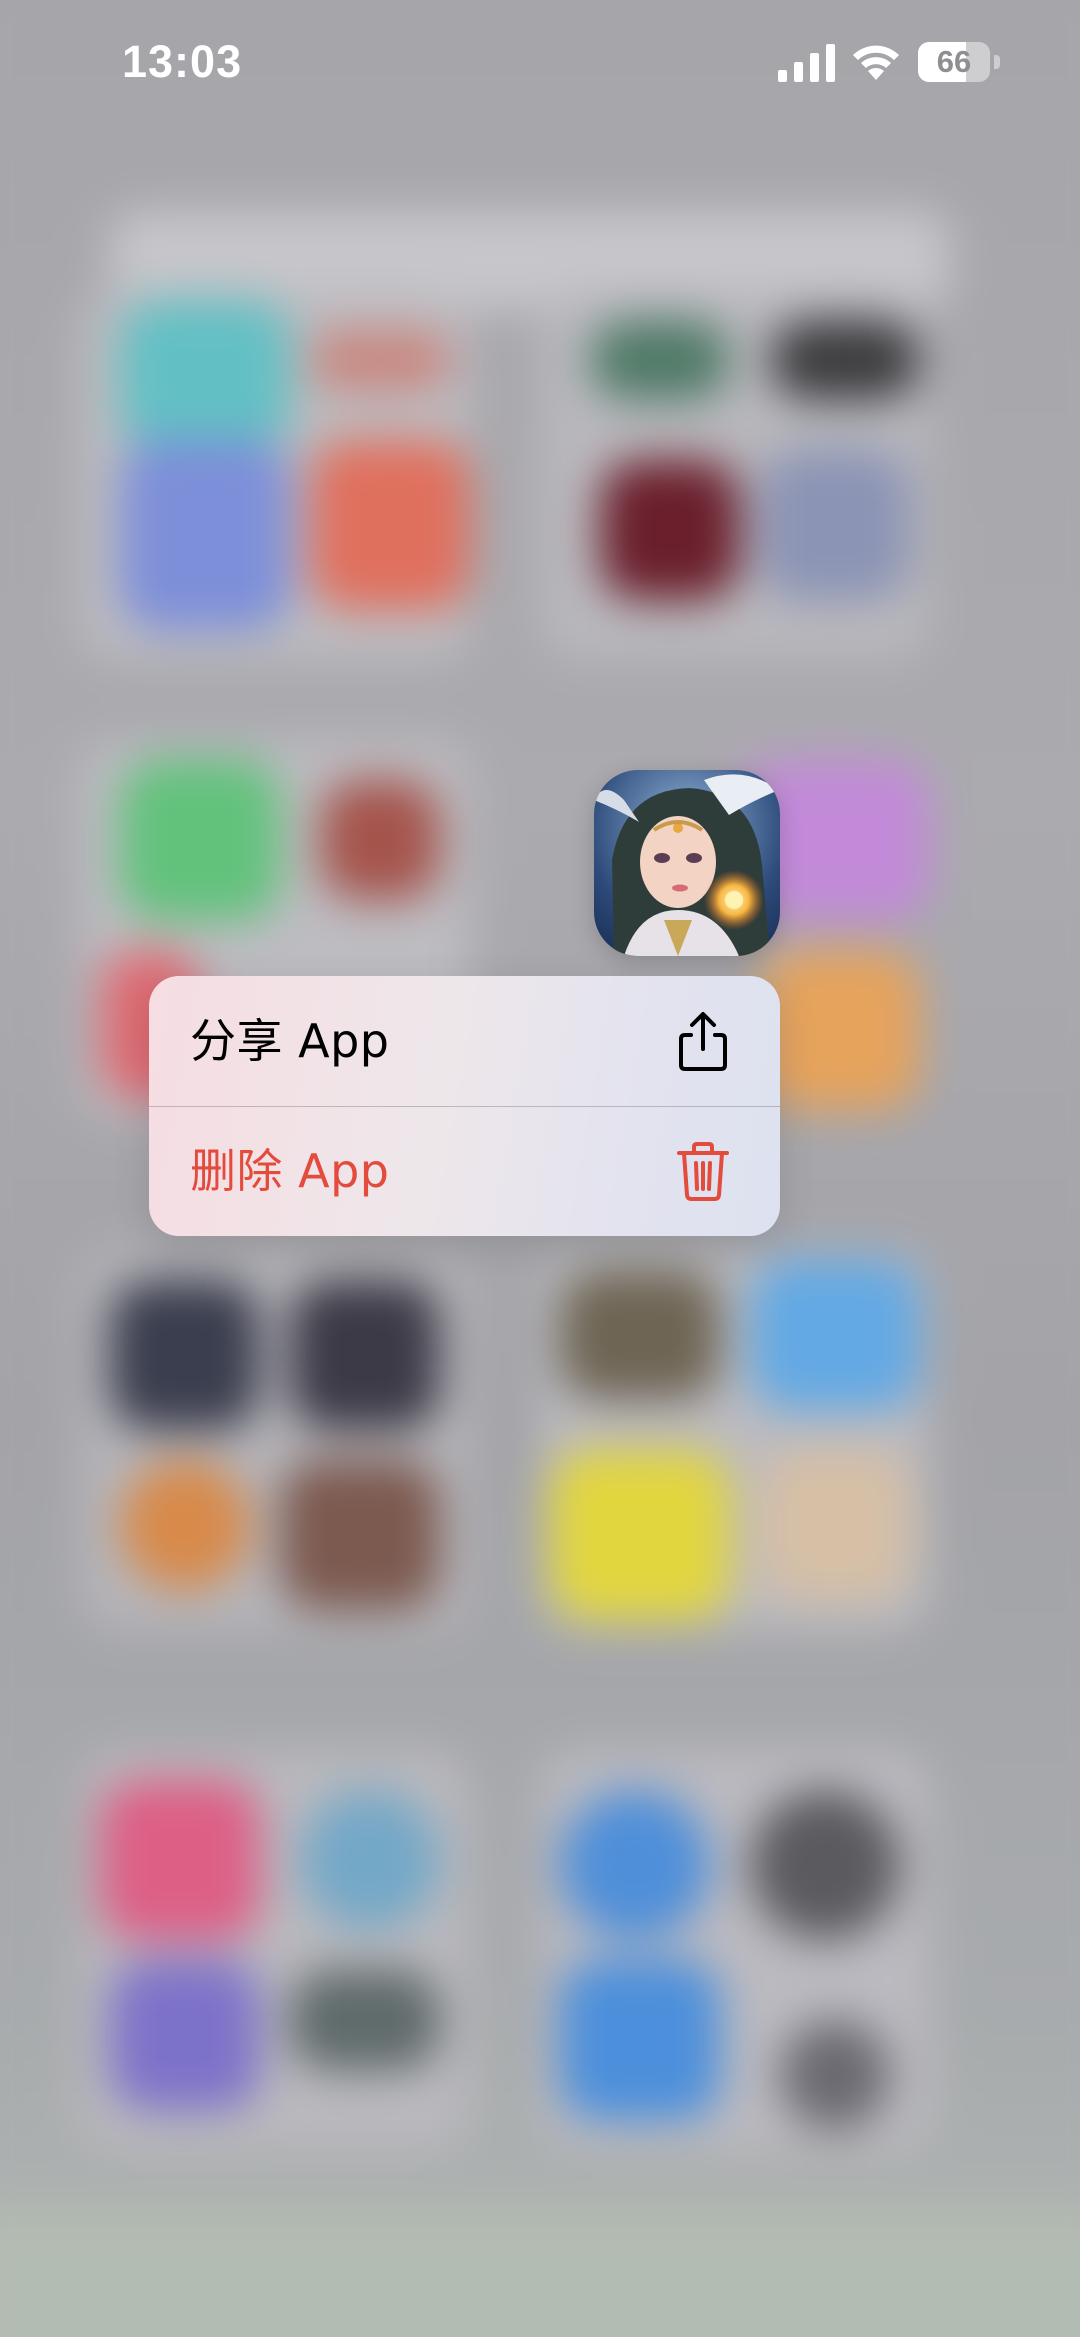 This screenshot has width=1080, height=2337. Describe the element at coordinates (876, 62) in the screenshot. I see `wifi-icon` at that location.